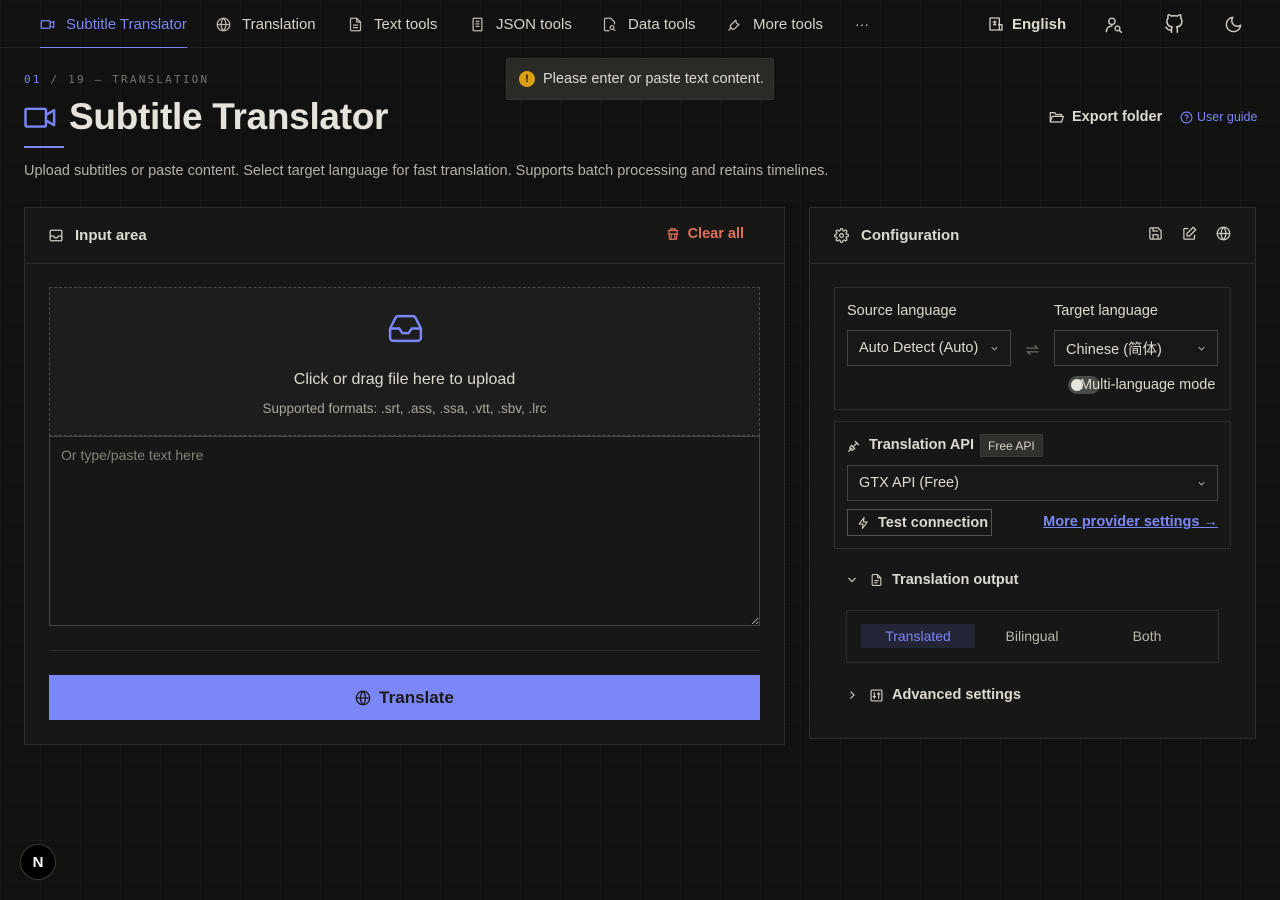 Image resolution: width=1280 pixels, height=900 pixels. What do you see at coordinates (863, 523) in the screenshot?
I see `lightning-icon` at bounding box center [863, 523].